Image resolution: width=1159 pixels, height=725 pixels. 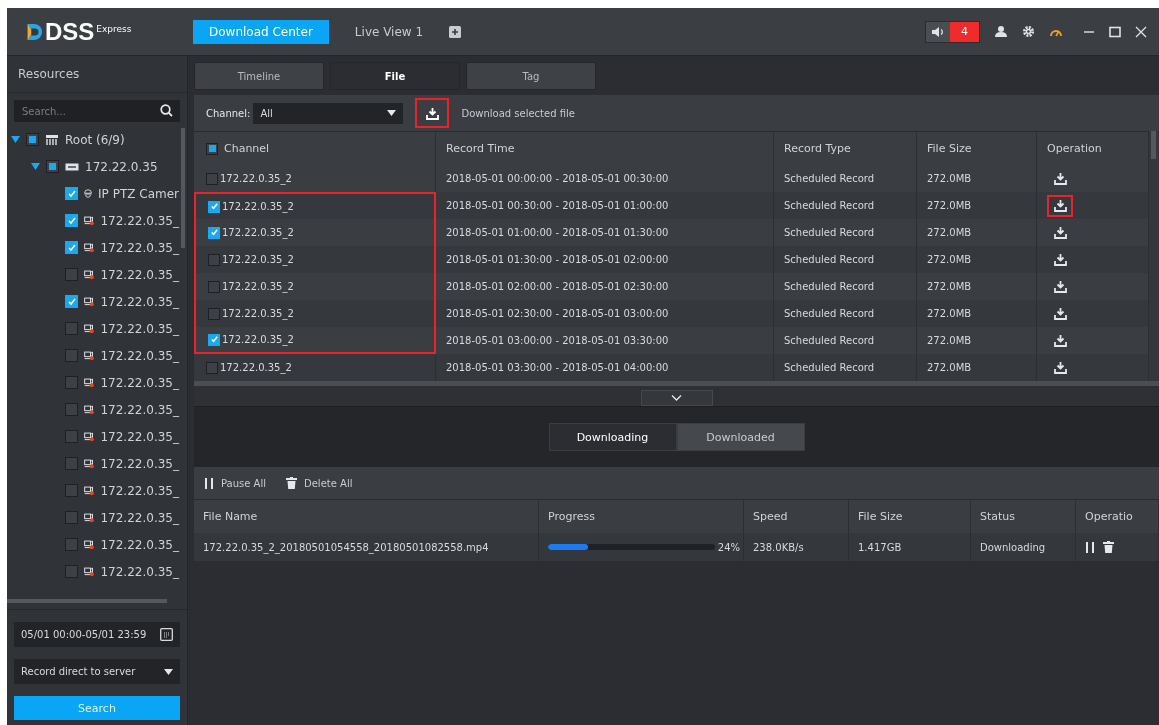 I want to click on tree-item-label: 172.22.0.35, so click(x=121, y=166).